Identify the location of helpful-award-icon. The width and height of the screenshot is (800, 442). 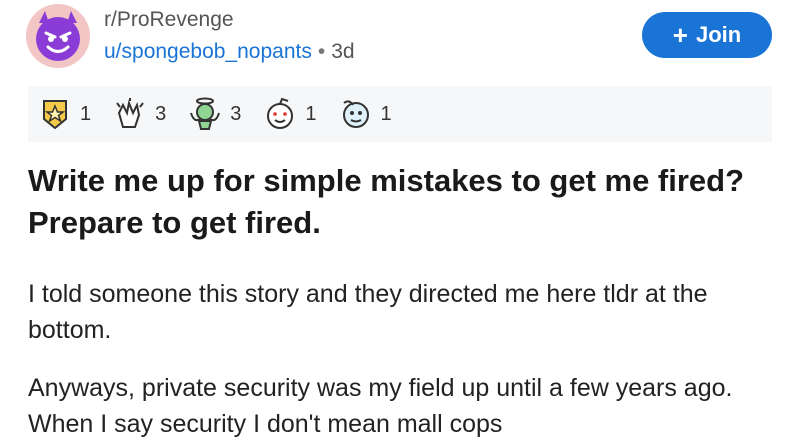
(355, 114).